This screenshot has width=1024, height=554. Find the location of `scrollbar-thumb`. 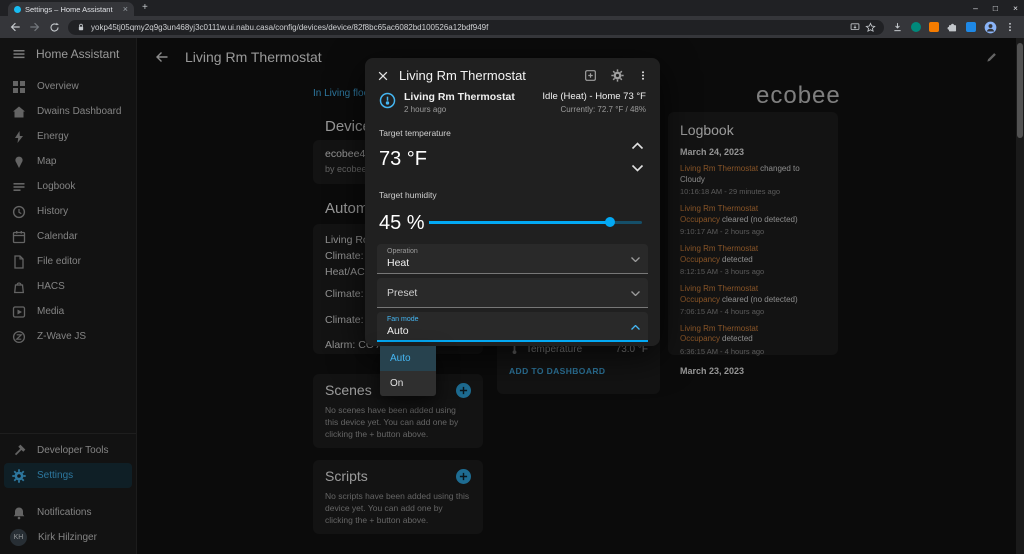

scrollbar-thumb is located at coordinates (1020, 90).